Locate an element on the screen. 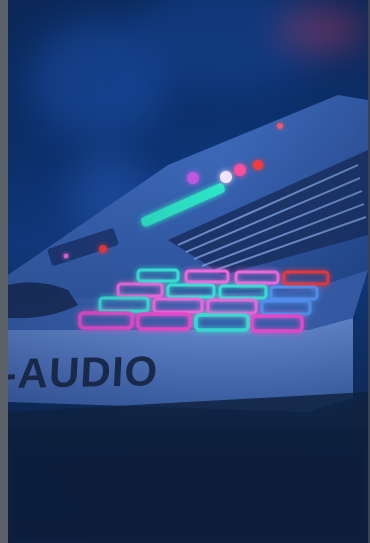  brand-logo-text: -AUDIO is located at coordinates (84, 372).